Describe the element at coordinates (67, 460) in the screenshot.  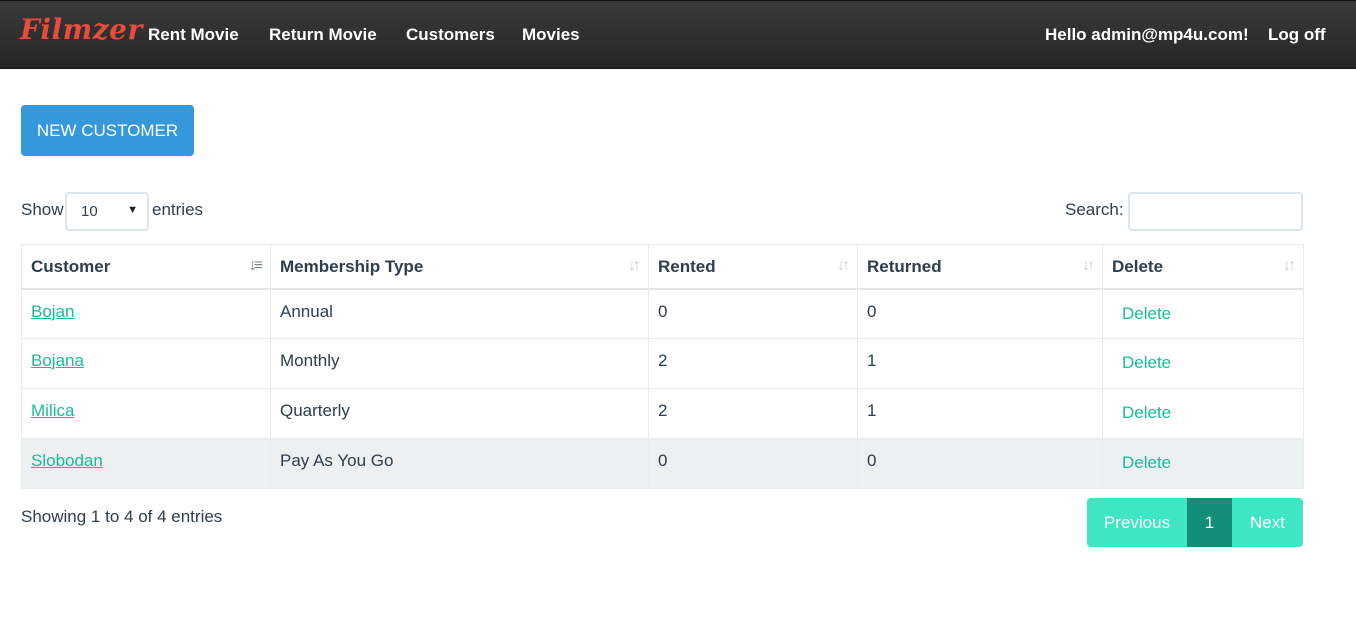
I see `customer-link: Slobodan` at that location.